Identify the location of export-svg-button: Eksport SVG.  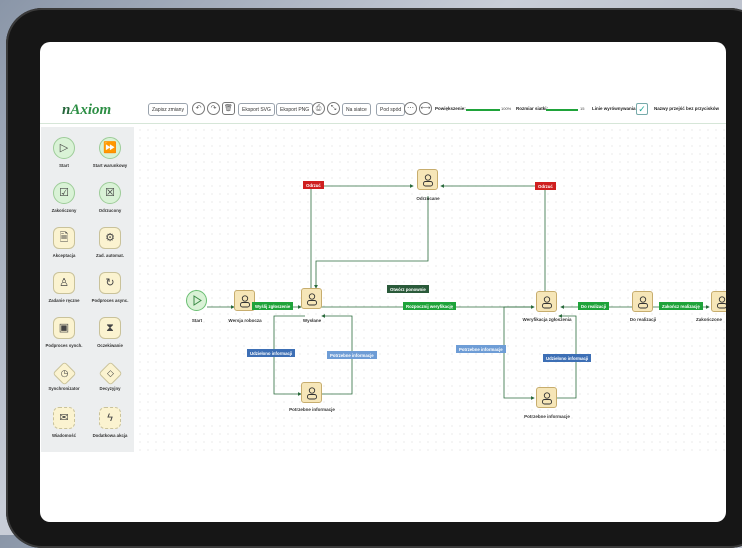
(256, 109).